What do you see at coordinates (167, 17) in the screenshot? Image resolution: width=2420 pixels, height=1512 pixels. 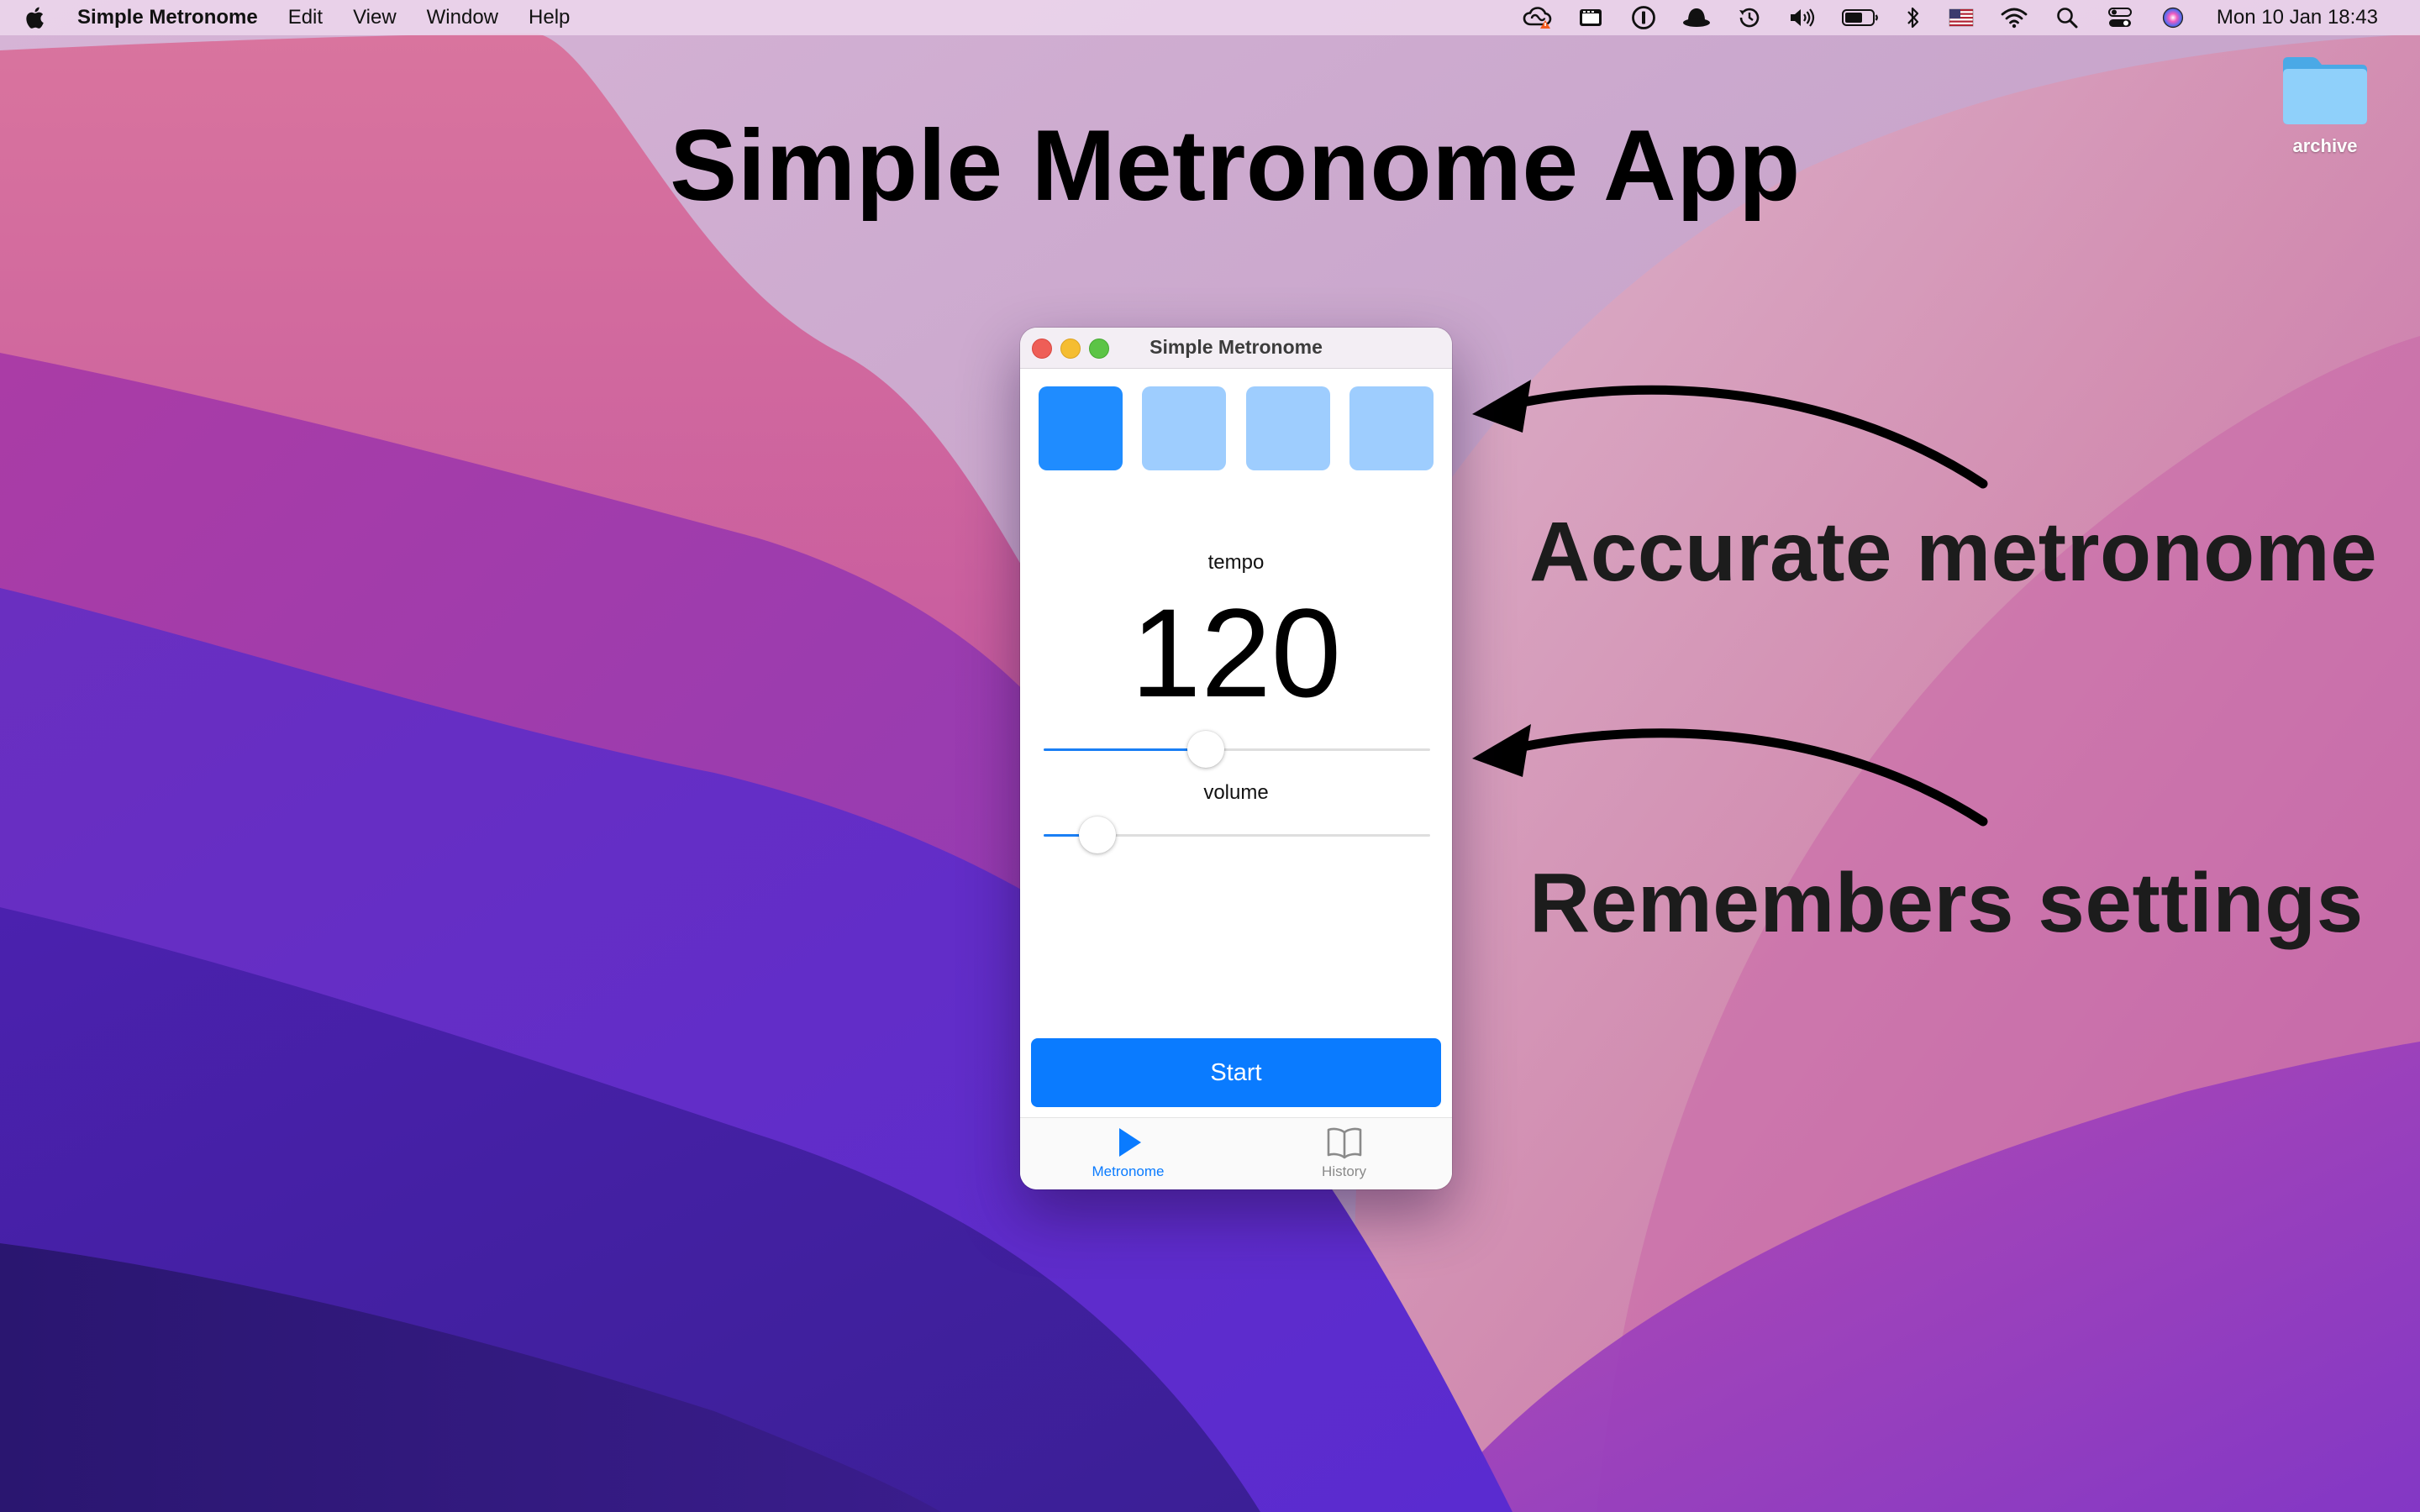 I see `menu-app-name: Simple Metronome` at bounding box center [167, 17].